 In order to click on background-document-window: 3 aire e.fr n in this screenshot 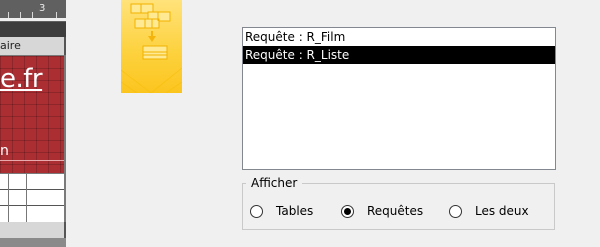, I will do `click(33, 123)`.